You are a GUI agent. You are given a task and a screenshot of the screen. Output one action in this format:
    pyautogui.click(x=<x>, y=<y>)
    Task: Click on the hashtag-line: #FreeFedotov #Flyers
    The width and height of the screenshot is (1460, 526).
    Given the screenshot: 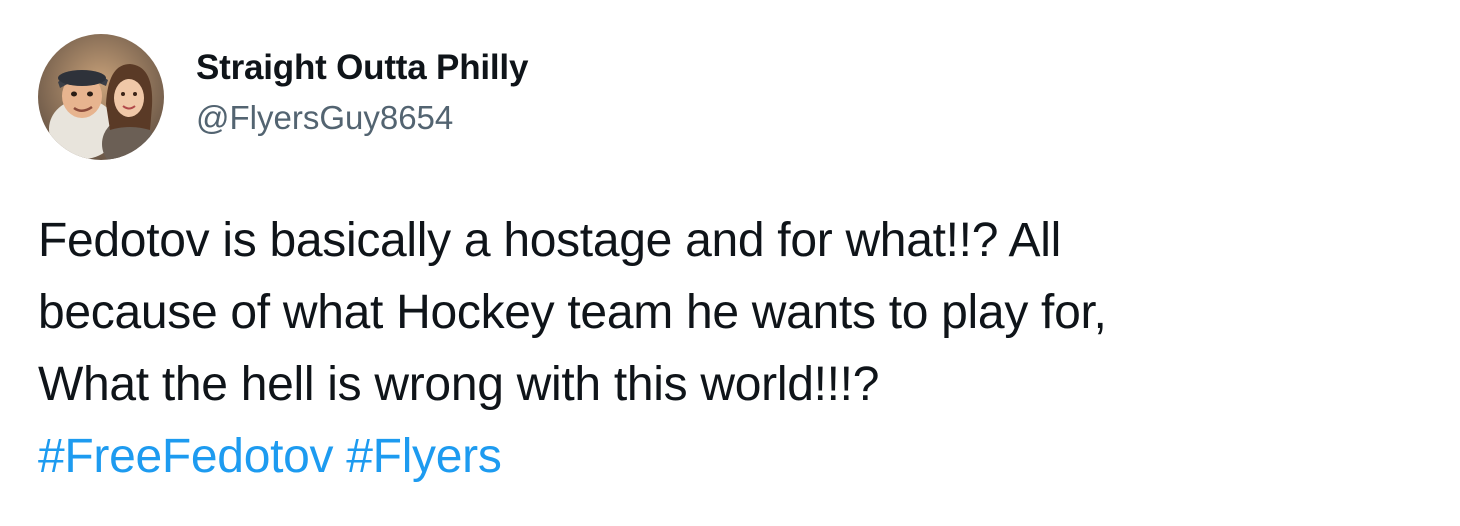 What is the action you would take?
    pyautogui.click(x=733, y=457)
    